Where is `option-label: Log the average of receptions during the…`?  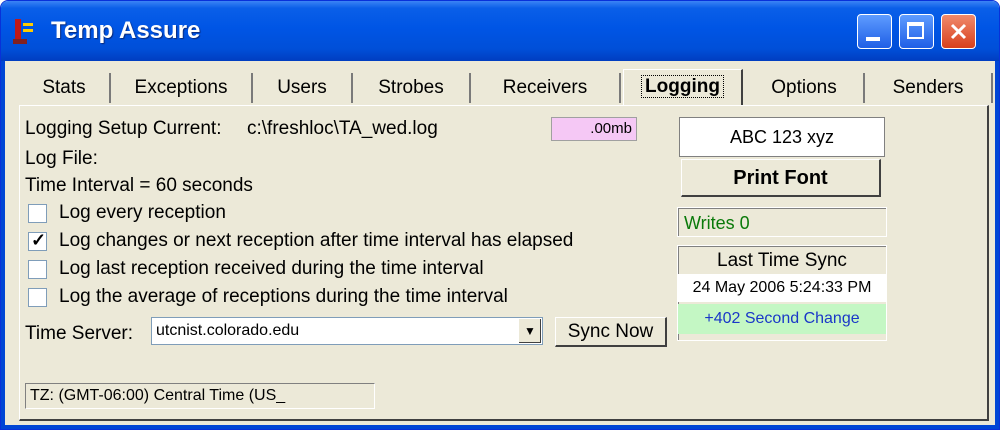 option-label: Log the average of receptions during the… is located at coordinates (283, 296).